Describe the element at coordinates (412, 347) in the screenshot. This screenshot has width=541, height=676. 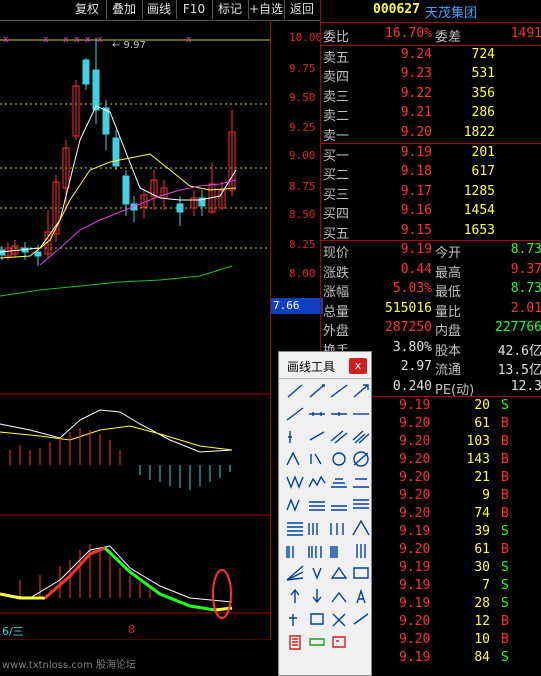
I see `stat-value: 3.80%` at that location.